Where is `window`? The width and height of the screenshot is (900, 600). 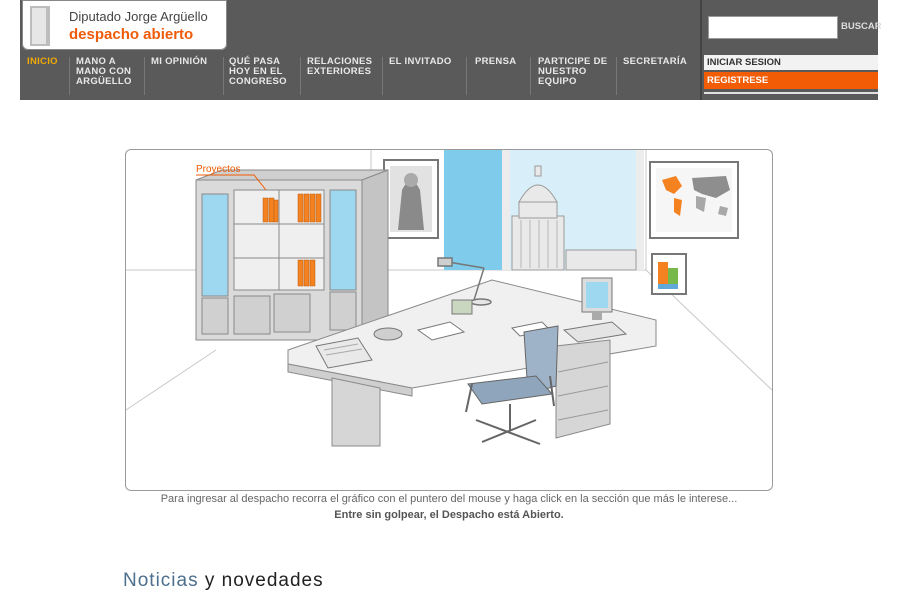
window is located at coordinates (544, 210).